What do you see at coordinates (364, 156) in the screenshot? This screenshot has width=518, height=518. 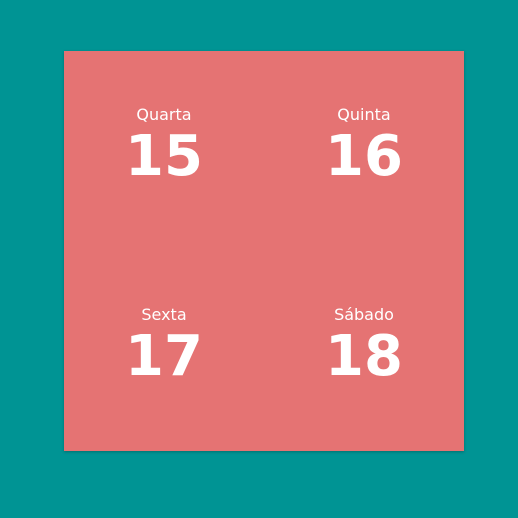 I see `day-number: 16` at bounding box center [364, 156].